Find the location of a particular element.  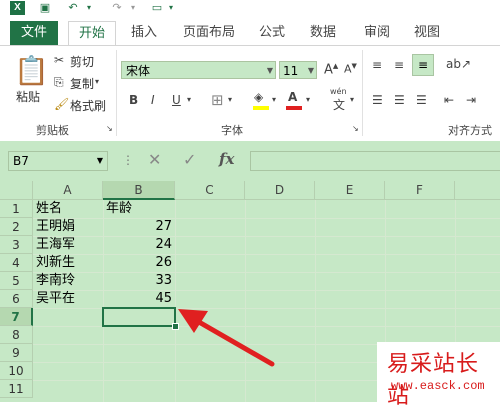

italic-button: I is located at coordinates (153, 100).